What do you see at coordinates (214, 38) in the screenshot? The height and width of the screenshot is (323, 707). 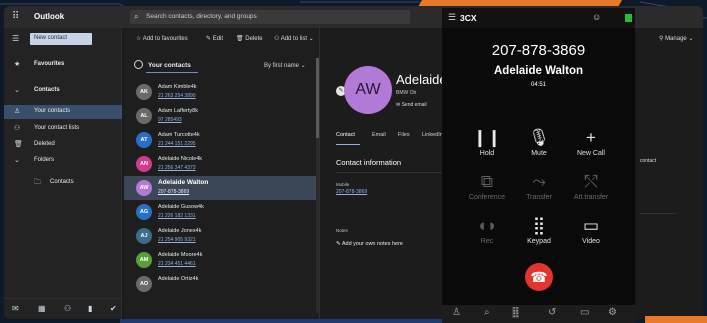 I see `edit-button: ✎ Edit` at bounding box center [214, 38].